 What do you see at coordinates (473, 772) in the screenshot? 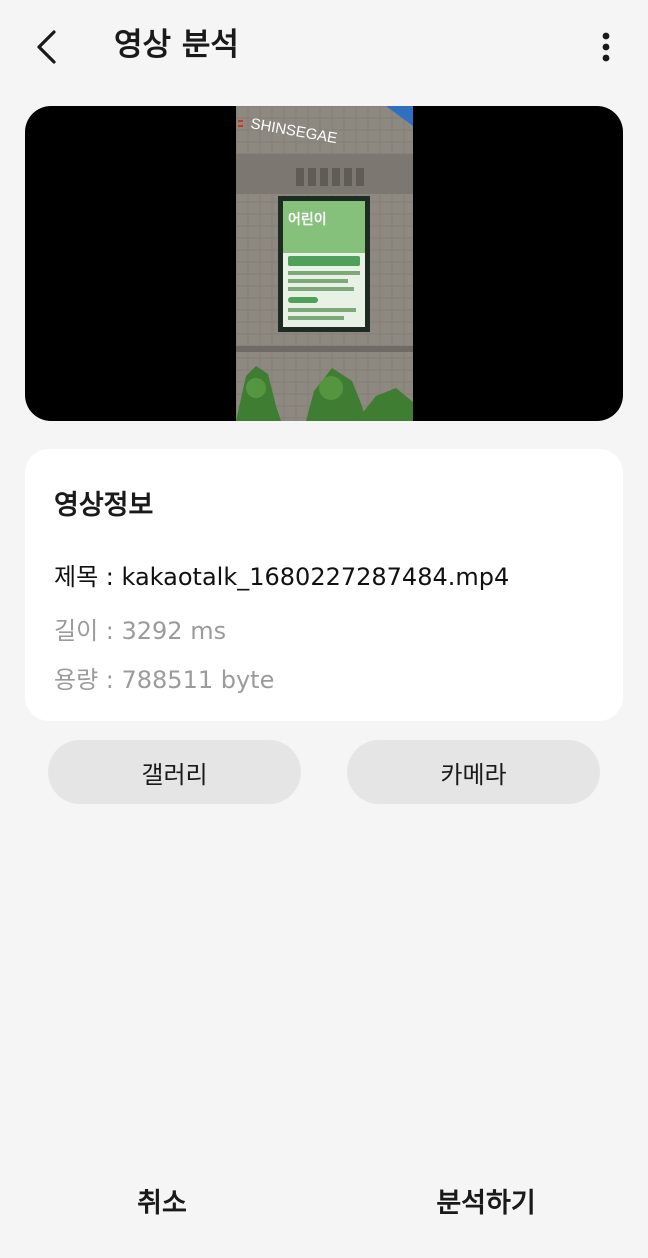
I see `camera-button: 카메라` at bounding box center [473, 772].